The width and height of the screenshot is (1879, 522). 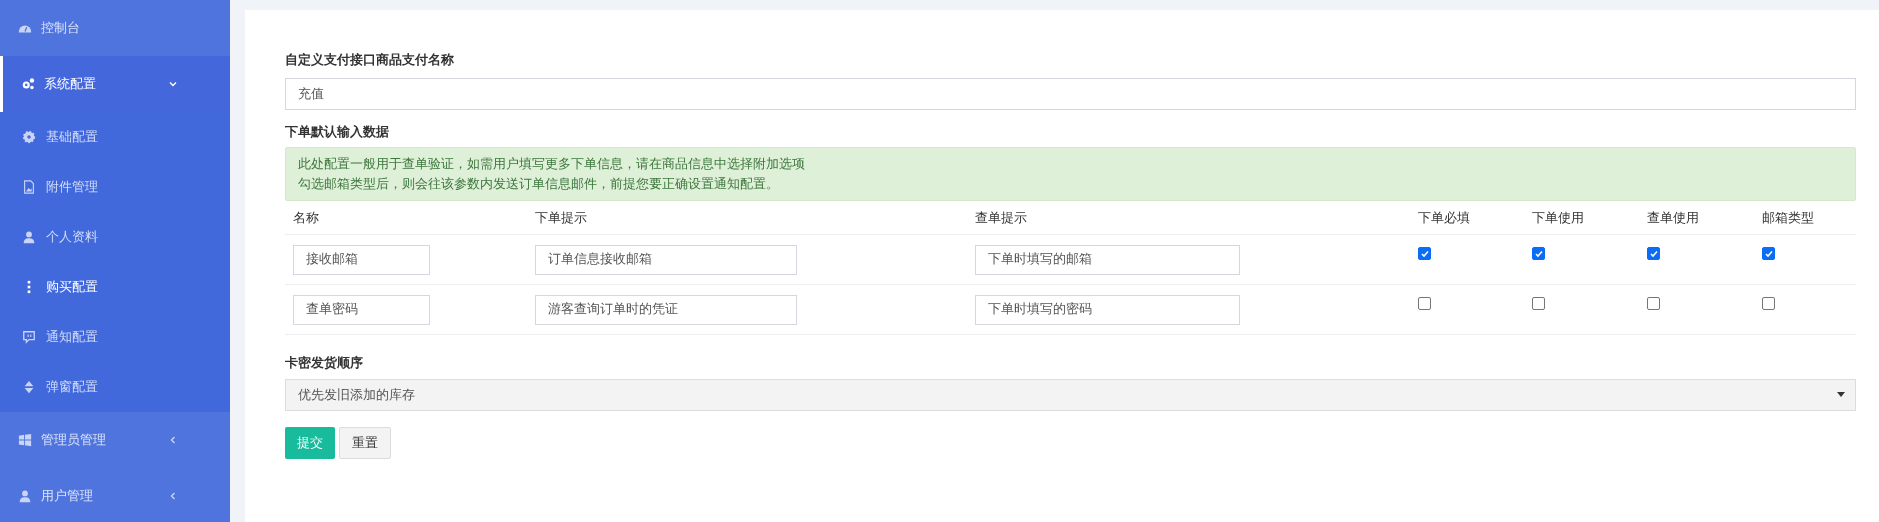 I want to click on input-field: 游客查询订单时的凭证, so click(x=666, y=309).